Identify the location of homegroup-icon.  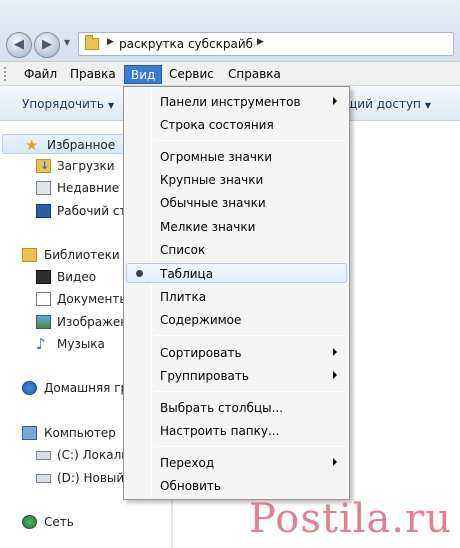
(29, 388).